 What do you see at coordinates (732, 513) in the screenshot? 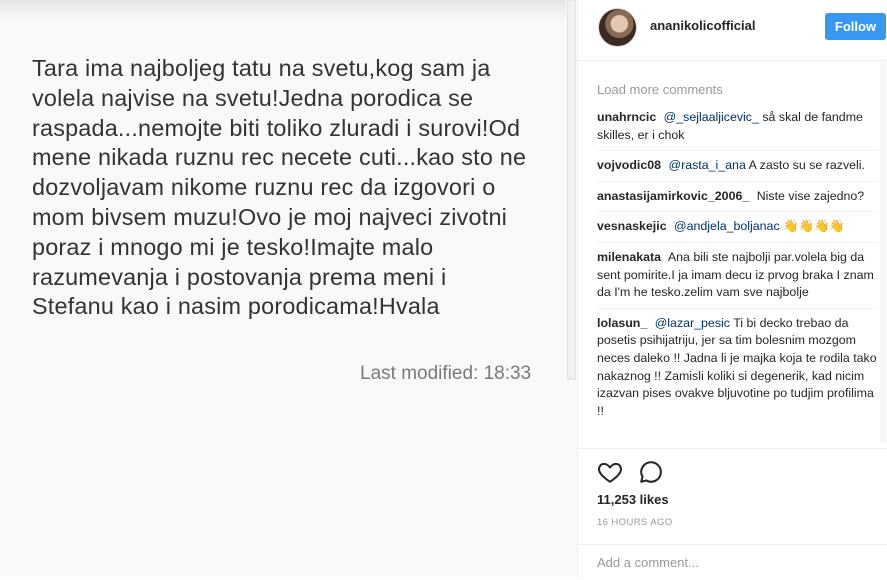
I see `post-actions: 11,253 likes 16 HOURS AGO` at bounding box center [732, 513].